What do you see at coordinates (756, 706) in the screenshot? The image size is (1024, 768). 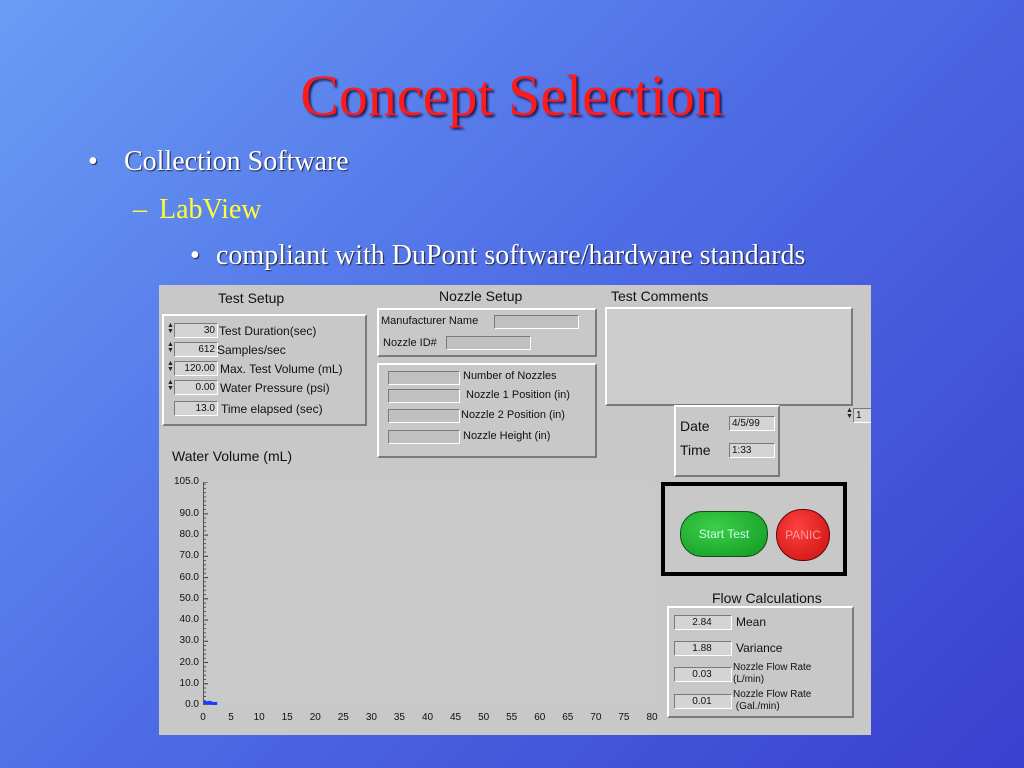 I see `flow-rate-galmin-unit: (Gal./min)` at bounding box center [756, 706].